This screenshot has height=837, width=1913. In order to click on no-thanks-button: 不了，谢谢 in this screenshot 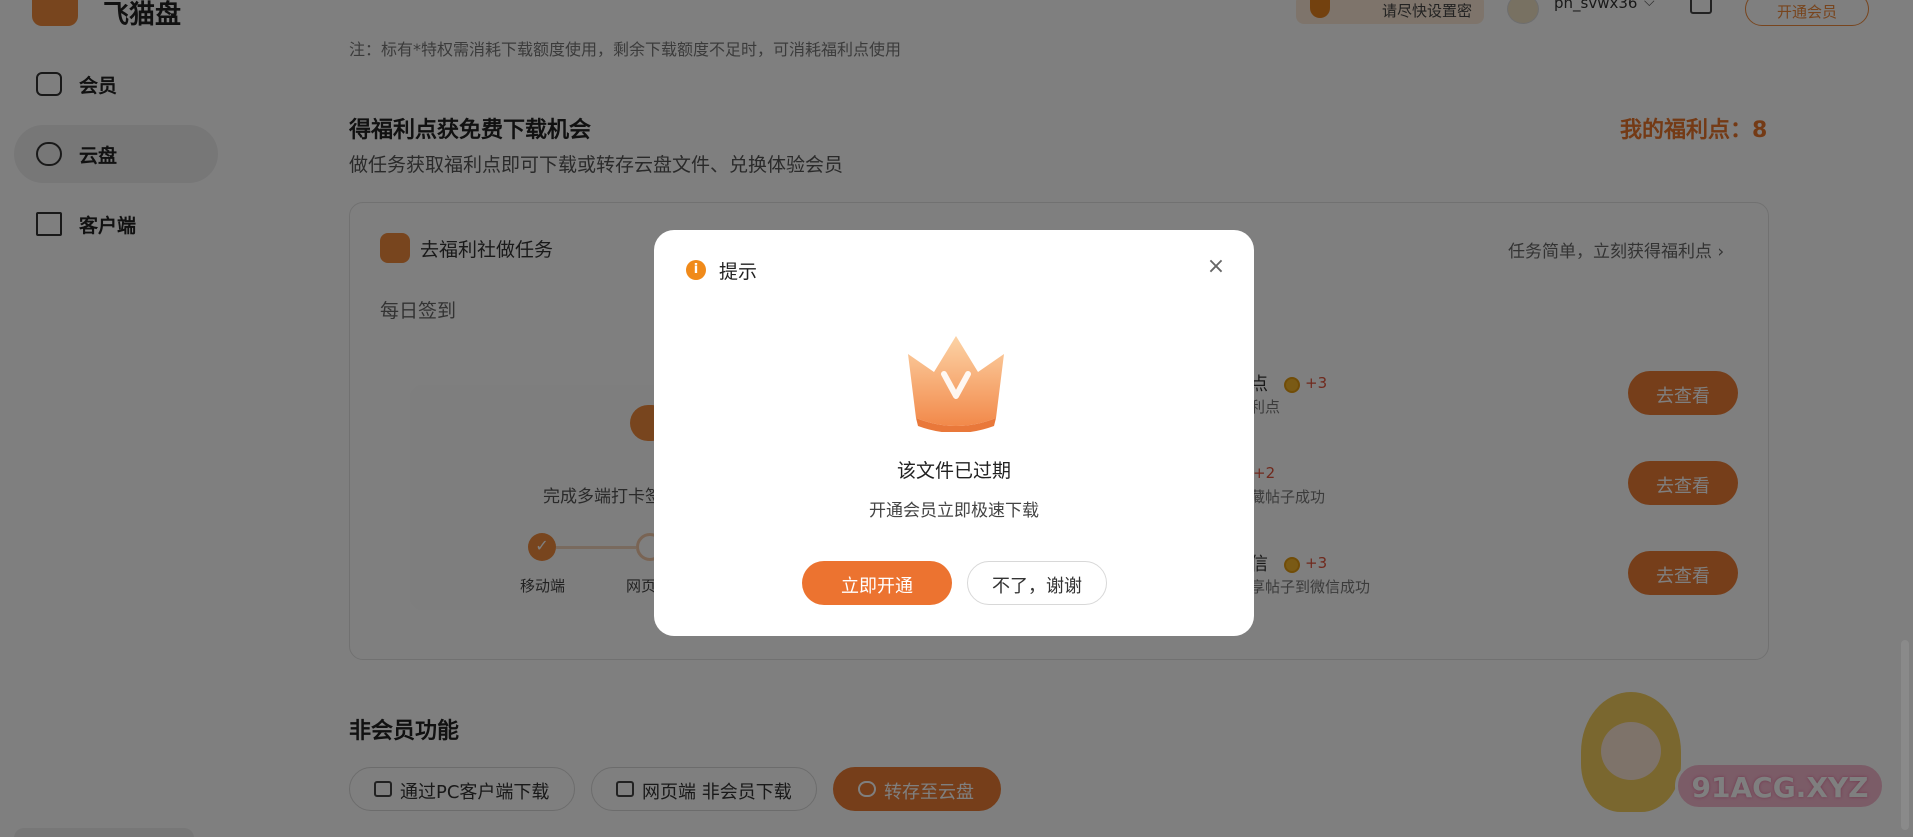, I will do `click(1037, 583)`.